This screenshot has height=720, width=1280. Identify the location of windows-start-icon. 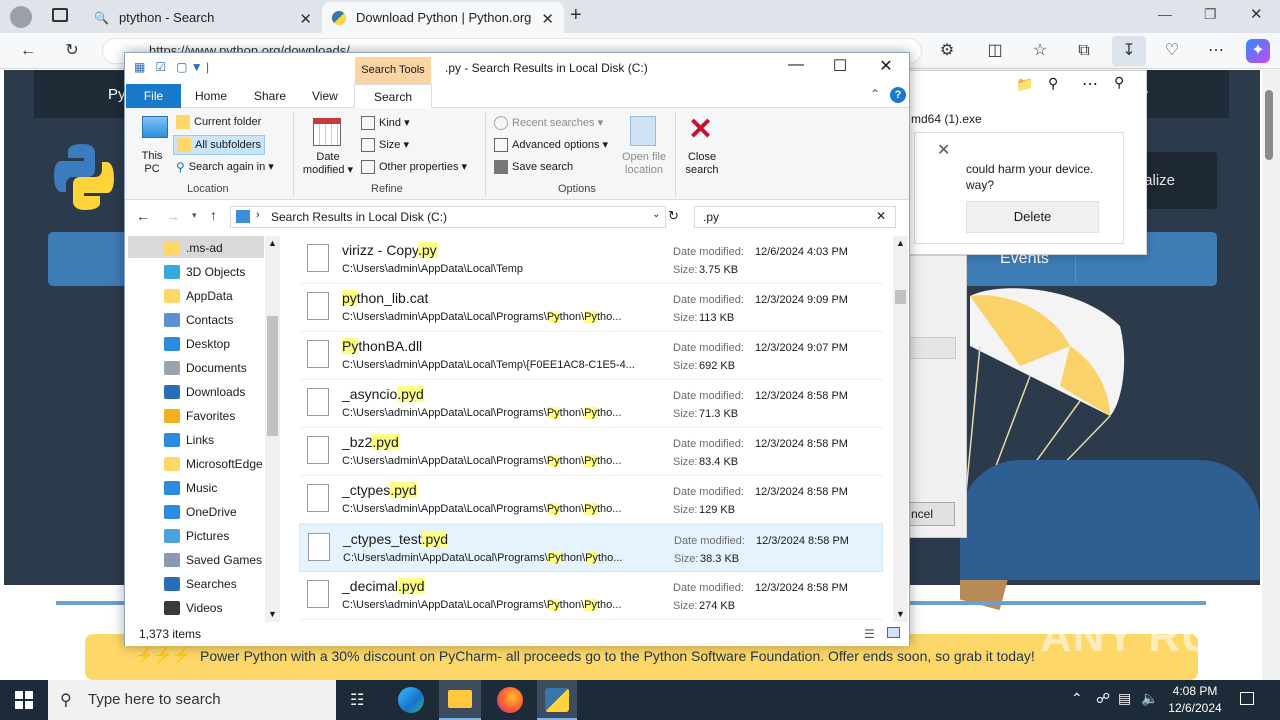
(24, 700).